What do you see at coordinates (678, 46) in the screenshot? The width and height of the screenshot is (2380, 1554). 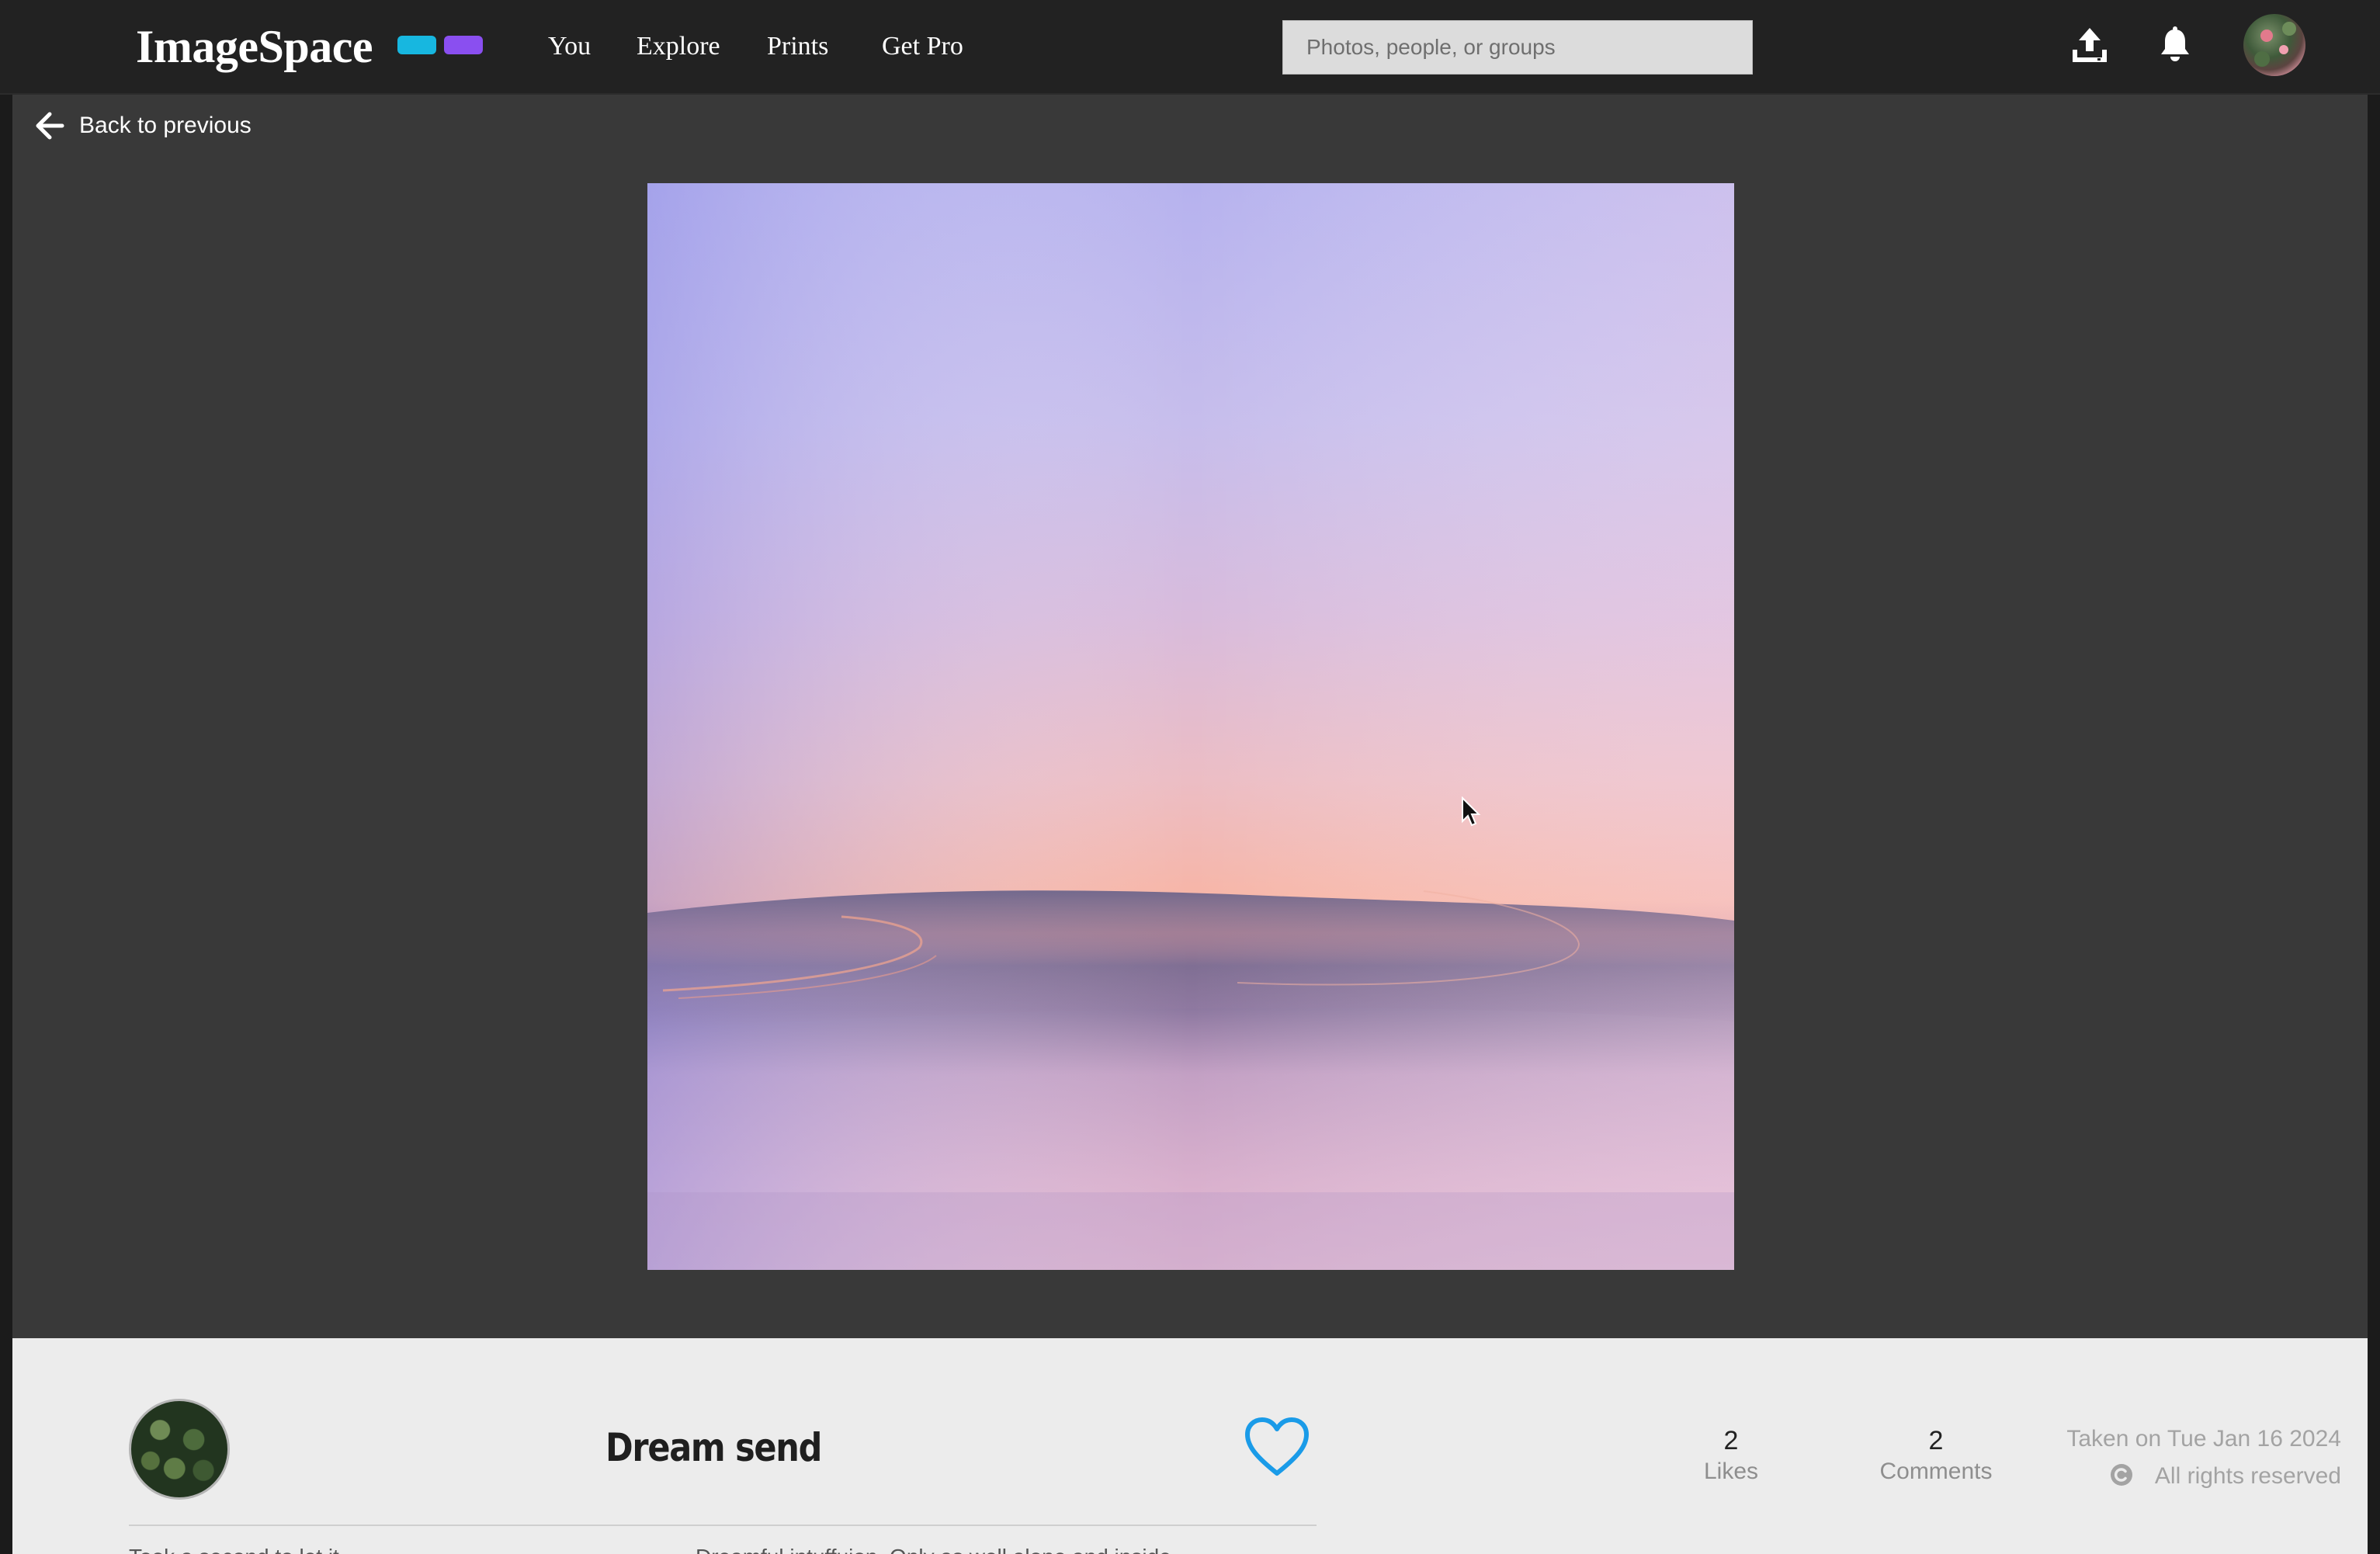 I see `nav-explore: Explore` at bounding box center [678, 46].